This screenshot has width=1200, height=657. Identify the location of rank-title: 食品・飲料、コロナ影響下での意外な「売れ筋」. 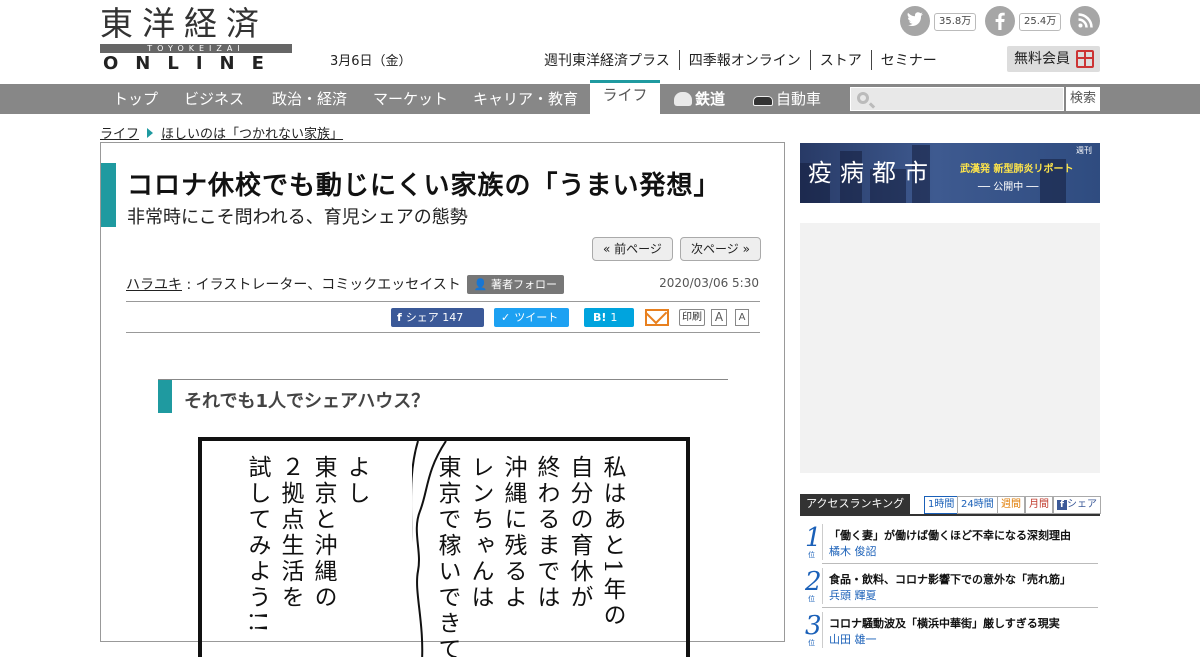
(950, 579).